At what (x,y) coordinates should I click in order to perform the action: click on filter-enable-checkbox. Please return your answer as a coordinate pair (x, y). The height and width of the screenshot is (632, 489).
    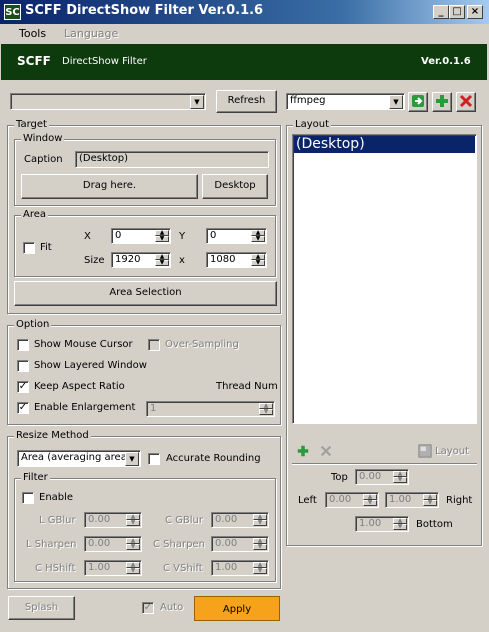
    Looking at the image, I should click on (28, 498).